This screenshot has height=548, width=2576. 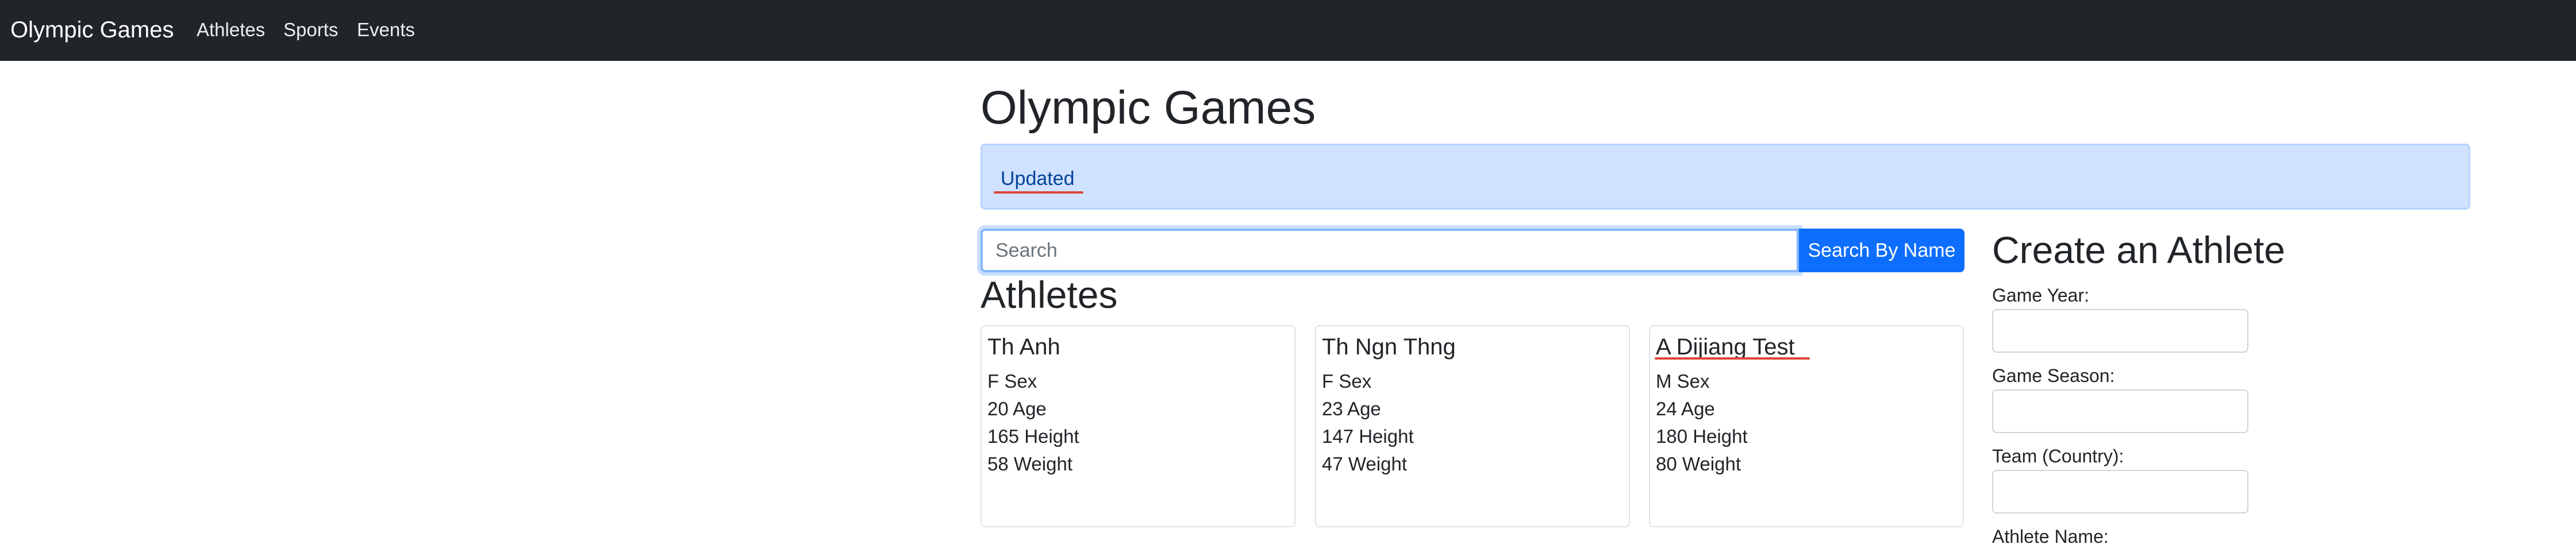 I want to click on team-country-input, so click(x=2120, y=492).